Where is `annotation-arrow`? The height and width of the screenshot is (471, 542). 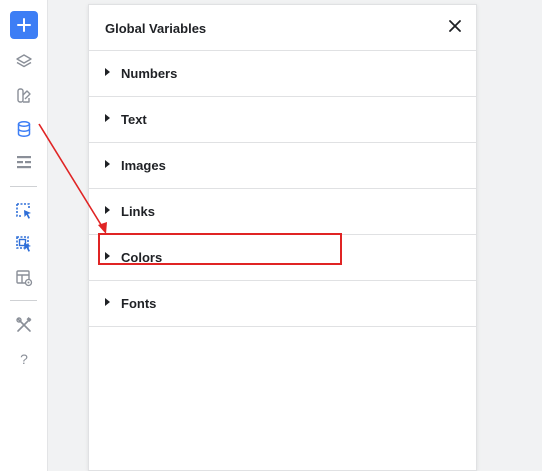 annotation-arrow is located at coordinates (72, 178).